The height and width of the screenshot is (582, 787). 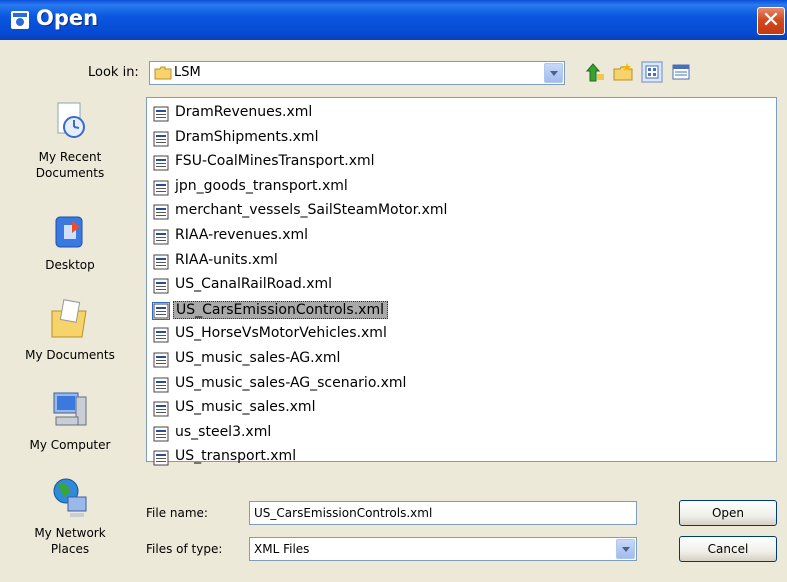 I want to click on files-of-type-dropdown: XML Files, so click(x=443, y=549).